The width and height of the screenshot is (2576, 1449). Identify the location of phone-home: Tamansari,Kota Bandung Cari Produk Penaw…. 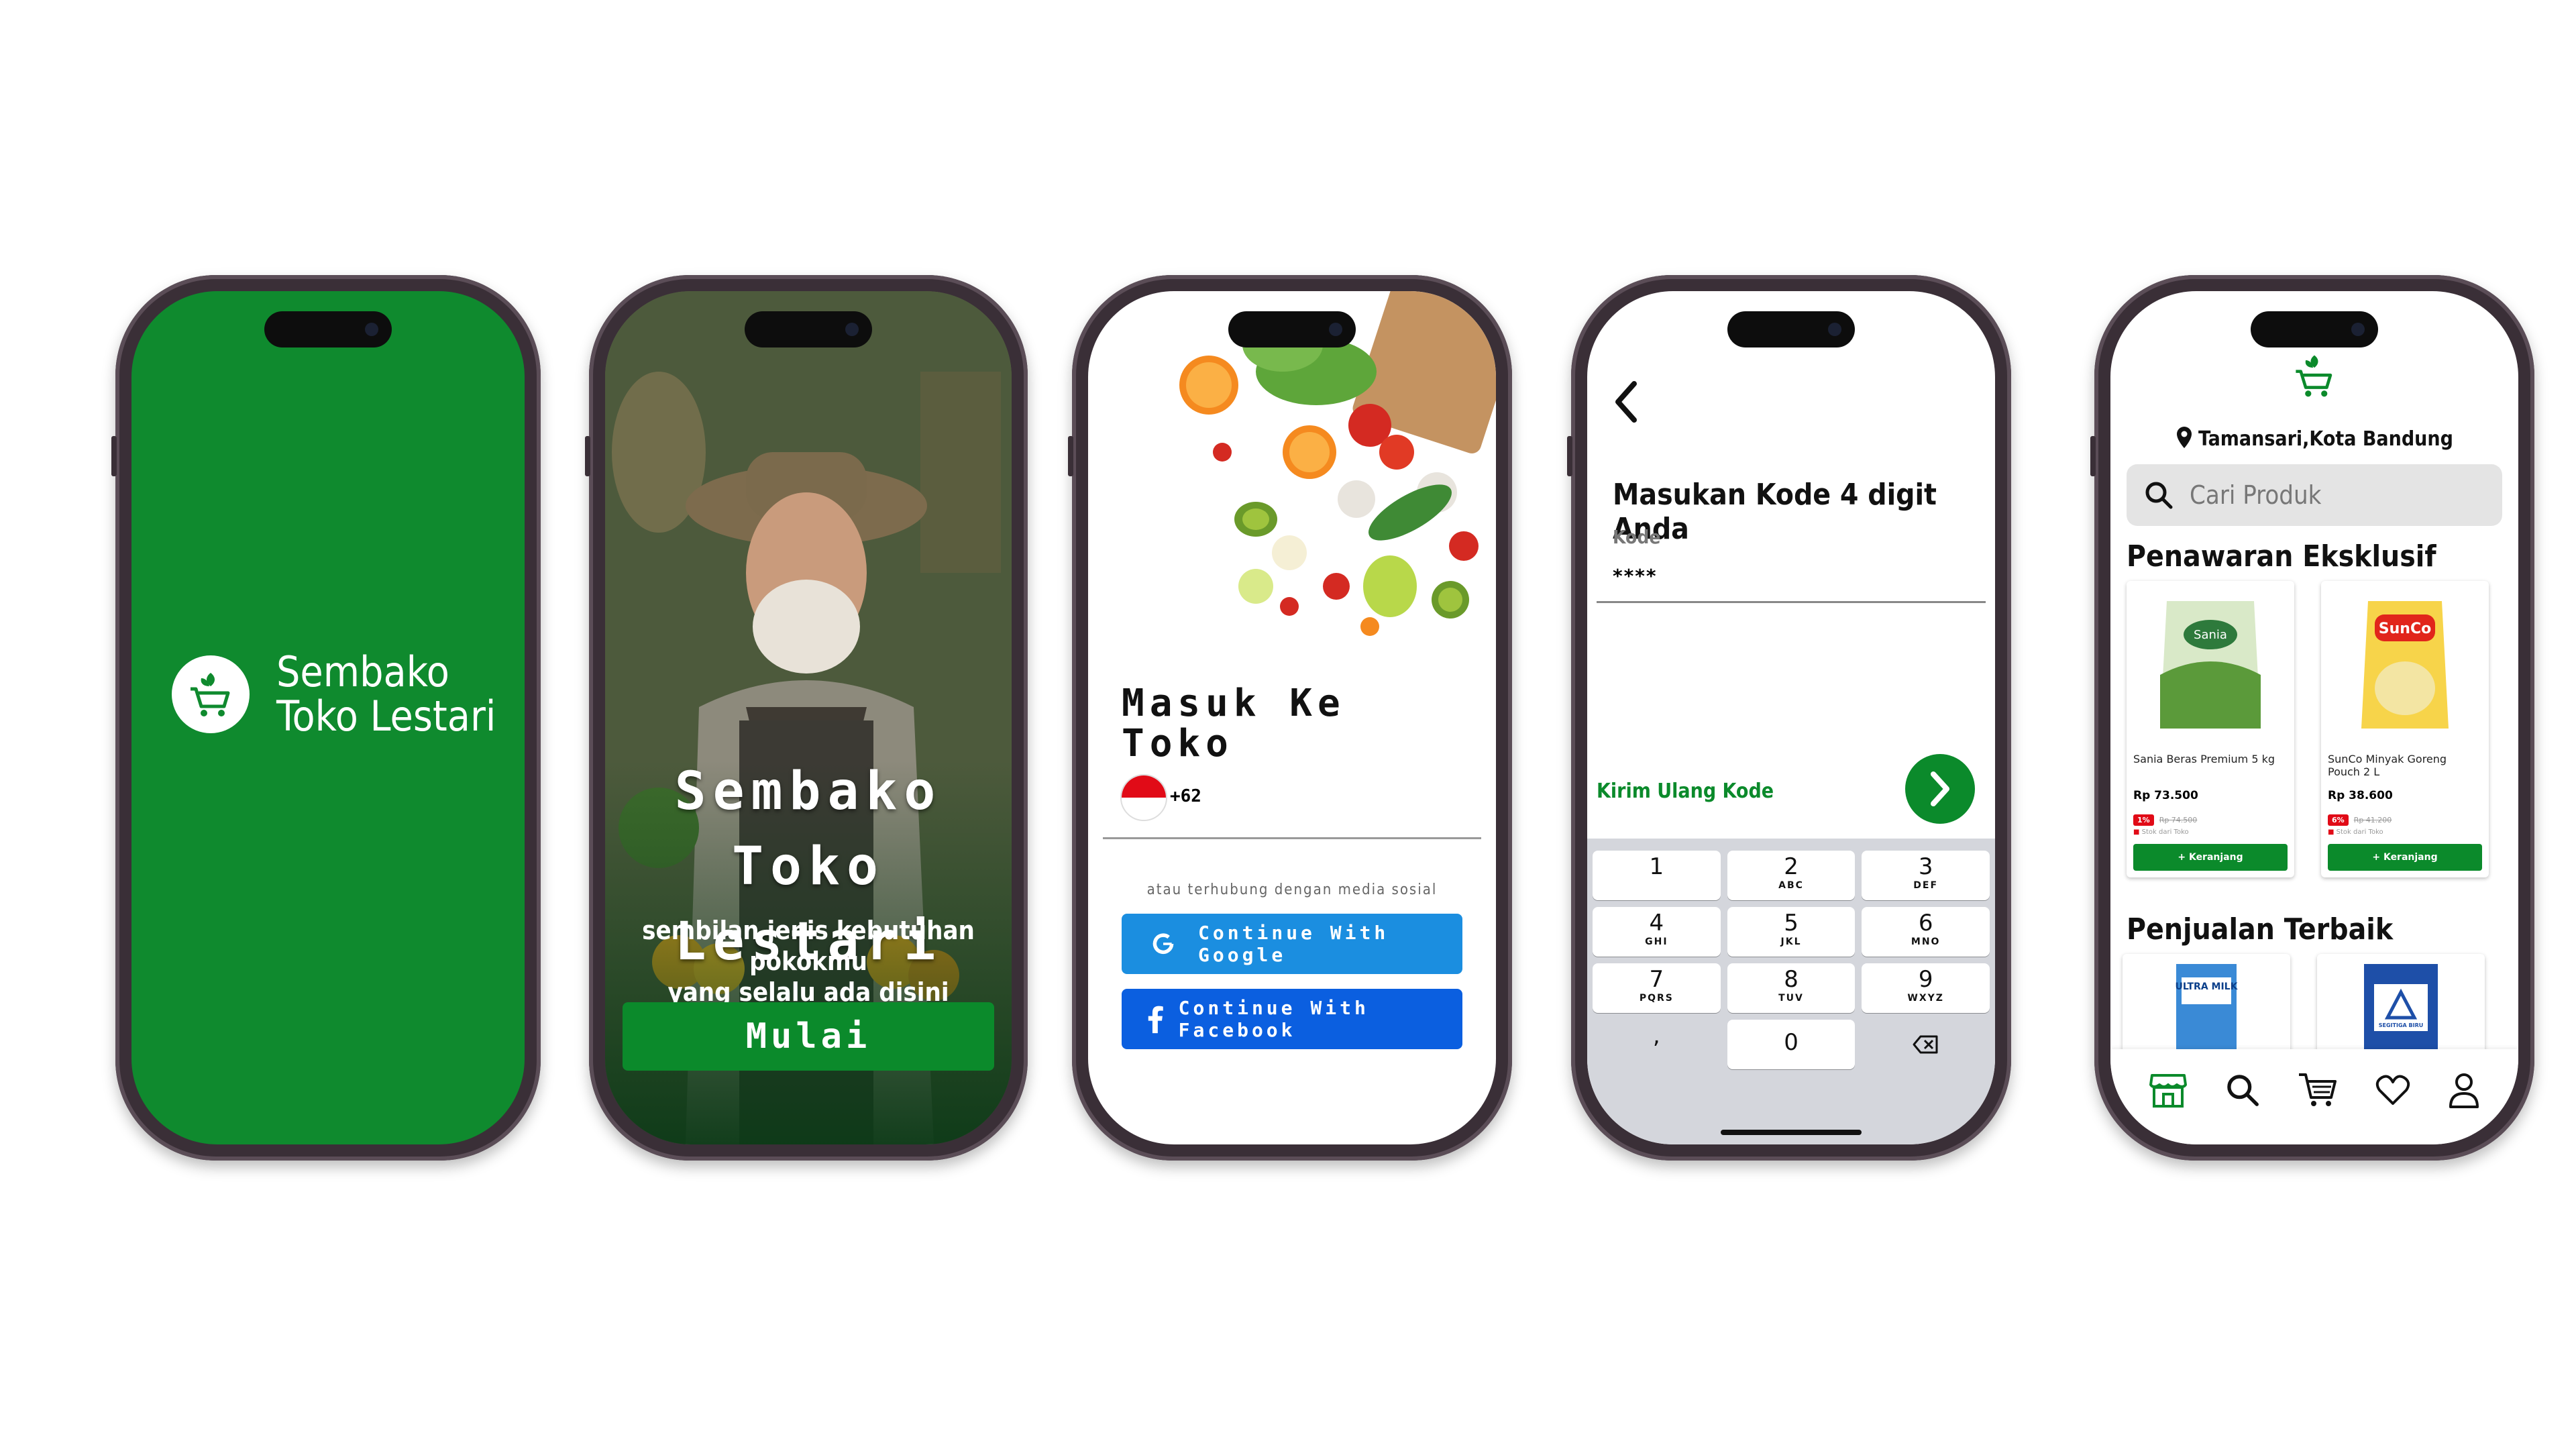
(2312, 718).